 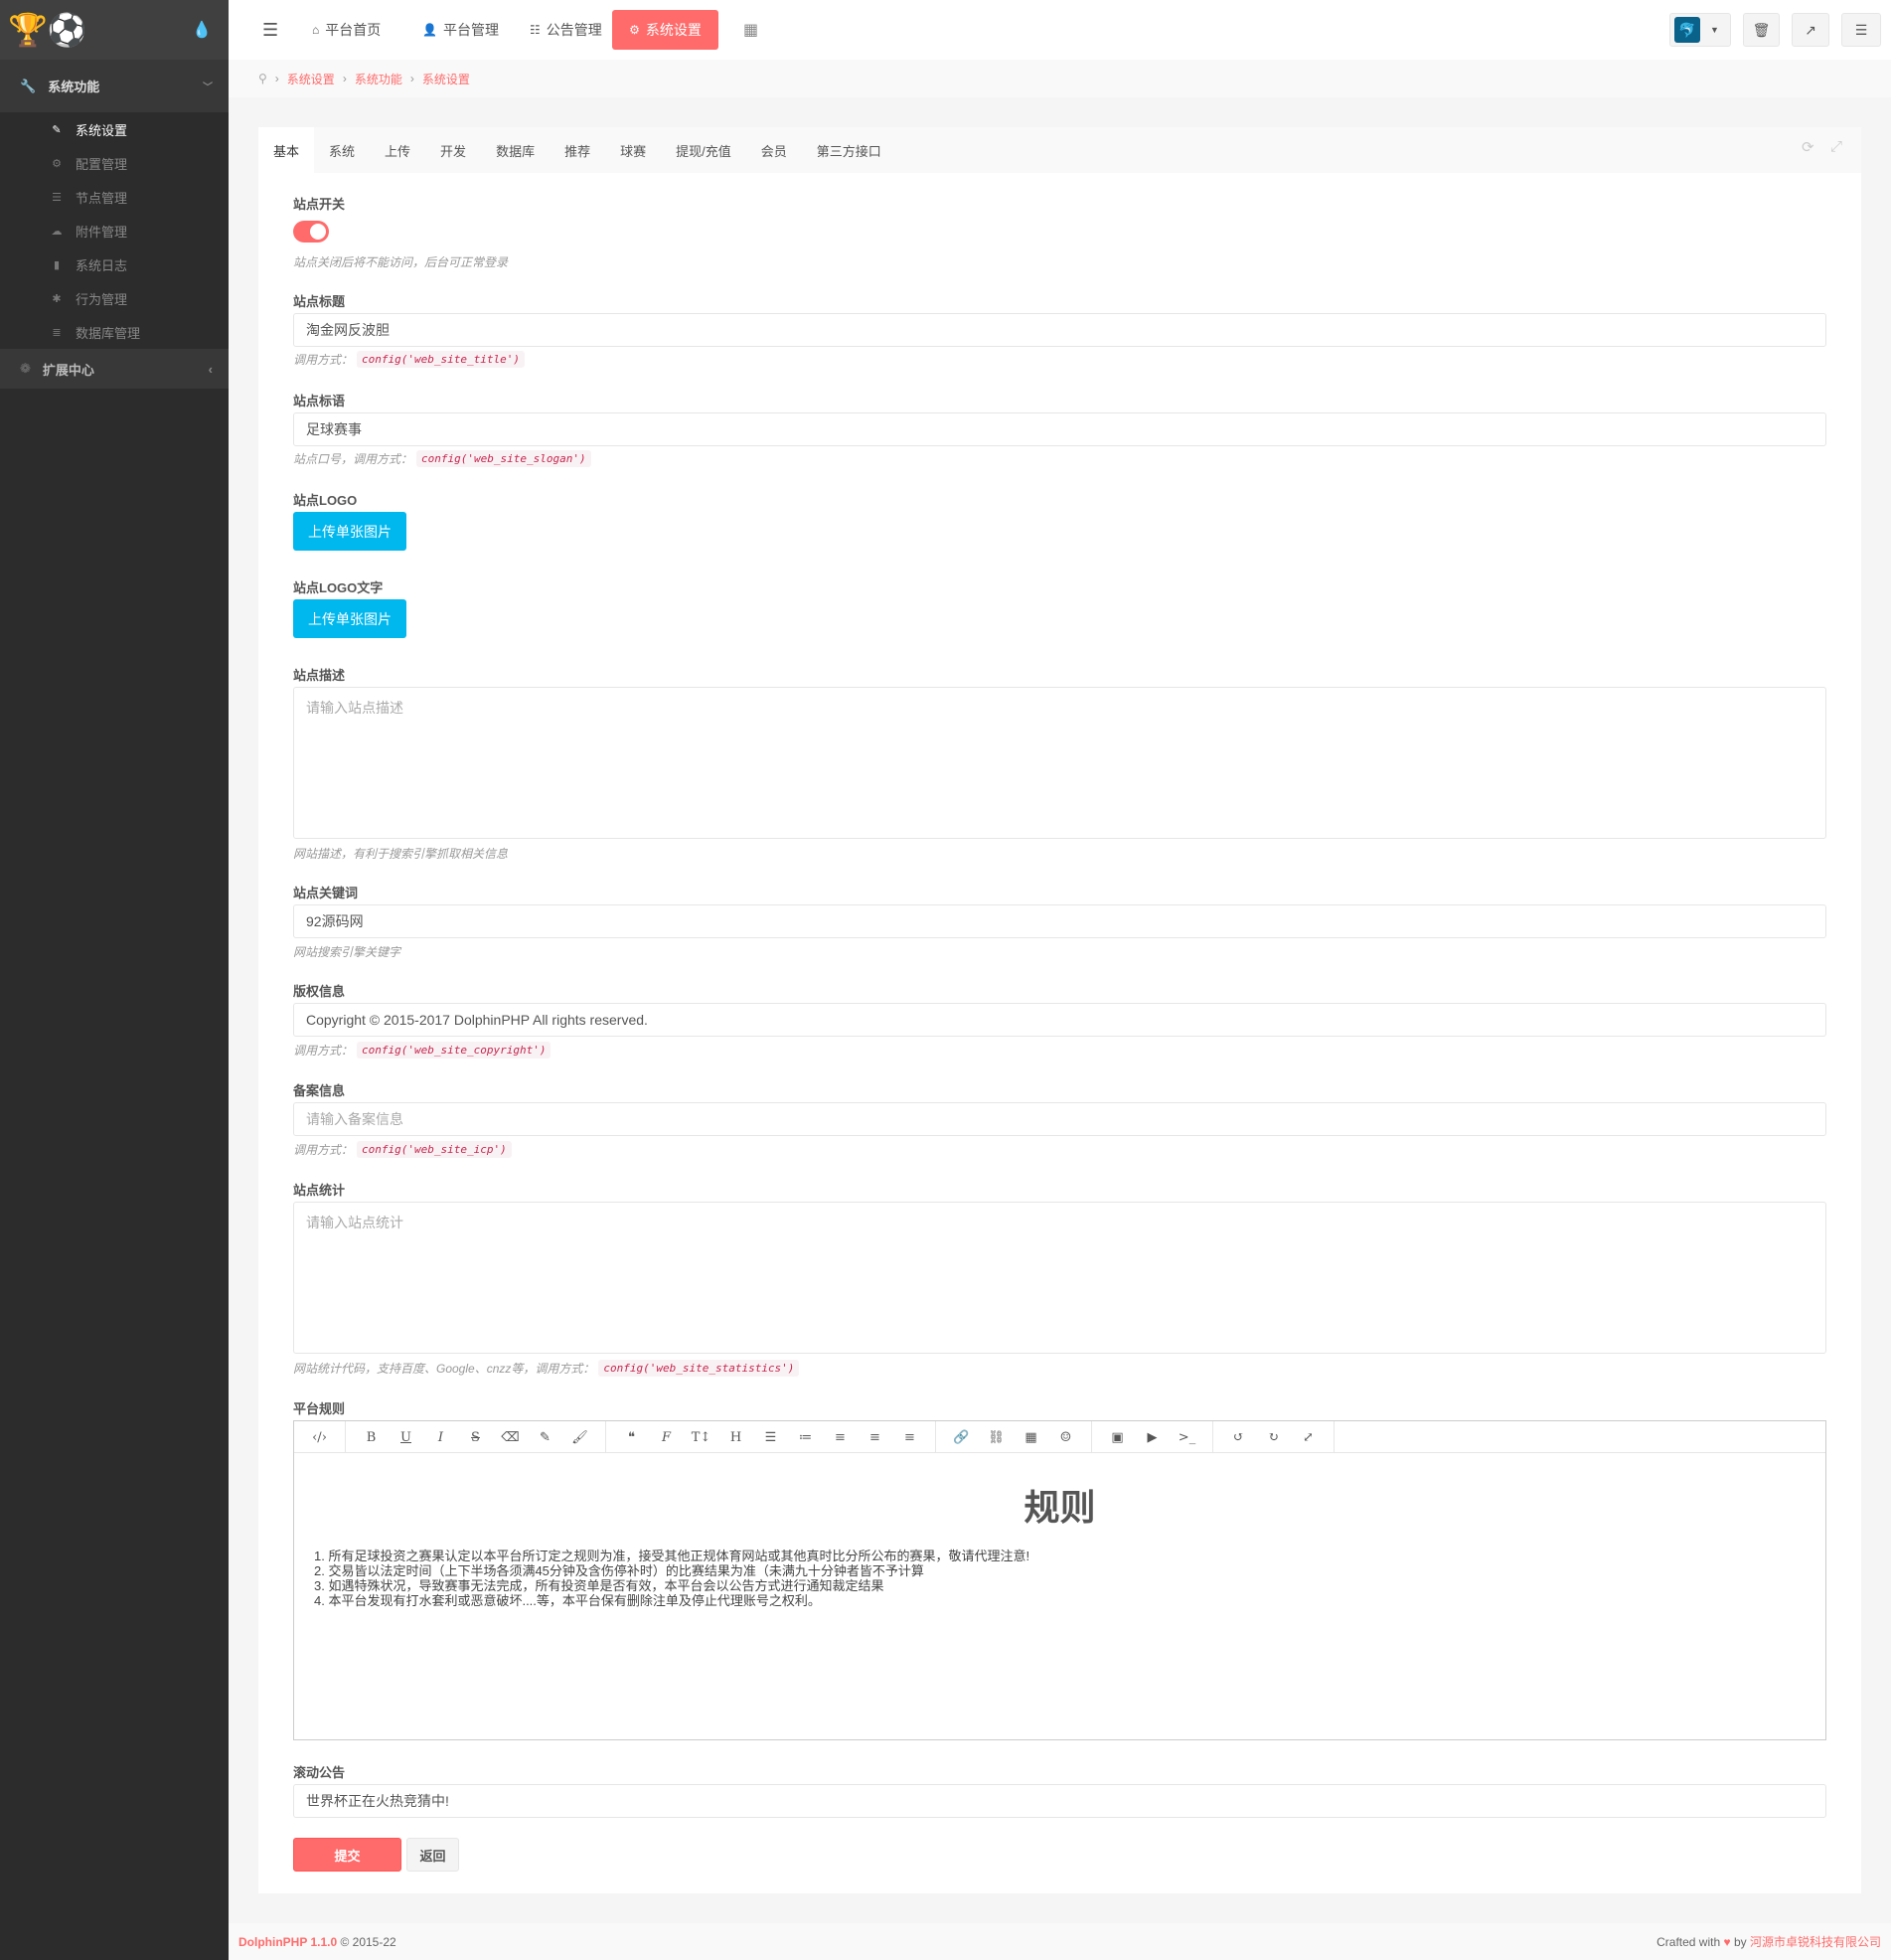 I want to click on align-right-icon: ≡, so click(x=909, y=1438).